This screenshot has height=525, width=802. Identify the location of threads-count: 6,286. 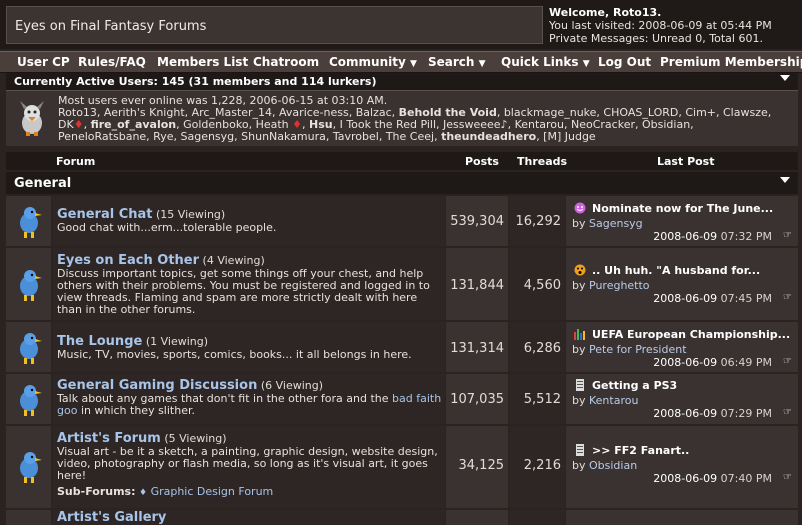
(542, 348).